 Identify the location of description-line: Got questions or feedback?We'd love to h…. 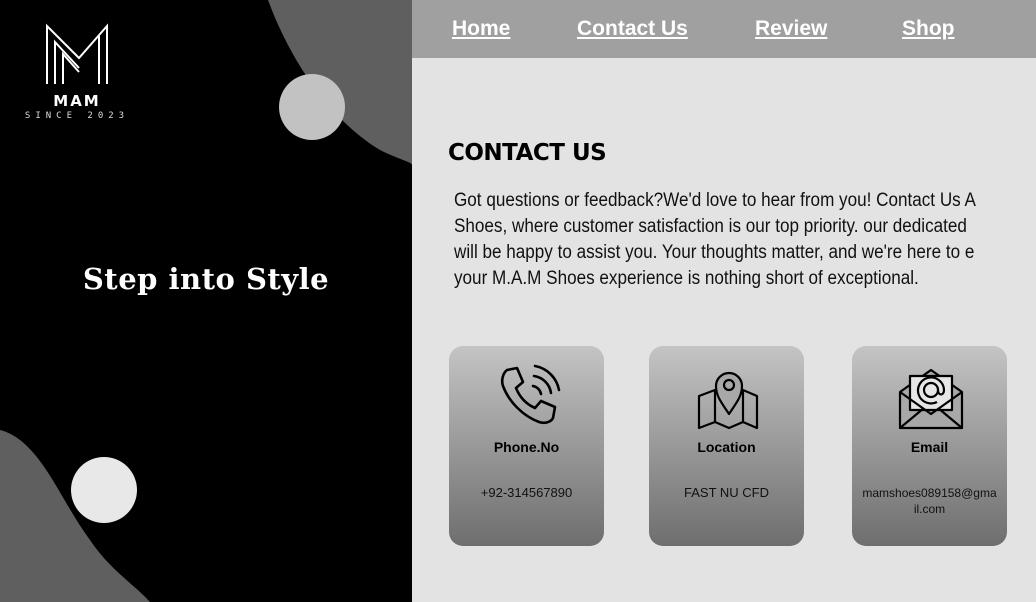
(715, 200).